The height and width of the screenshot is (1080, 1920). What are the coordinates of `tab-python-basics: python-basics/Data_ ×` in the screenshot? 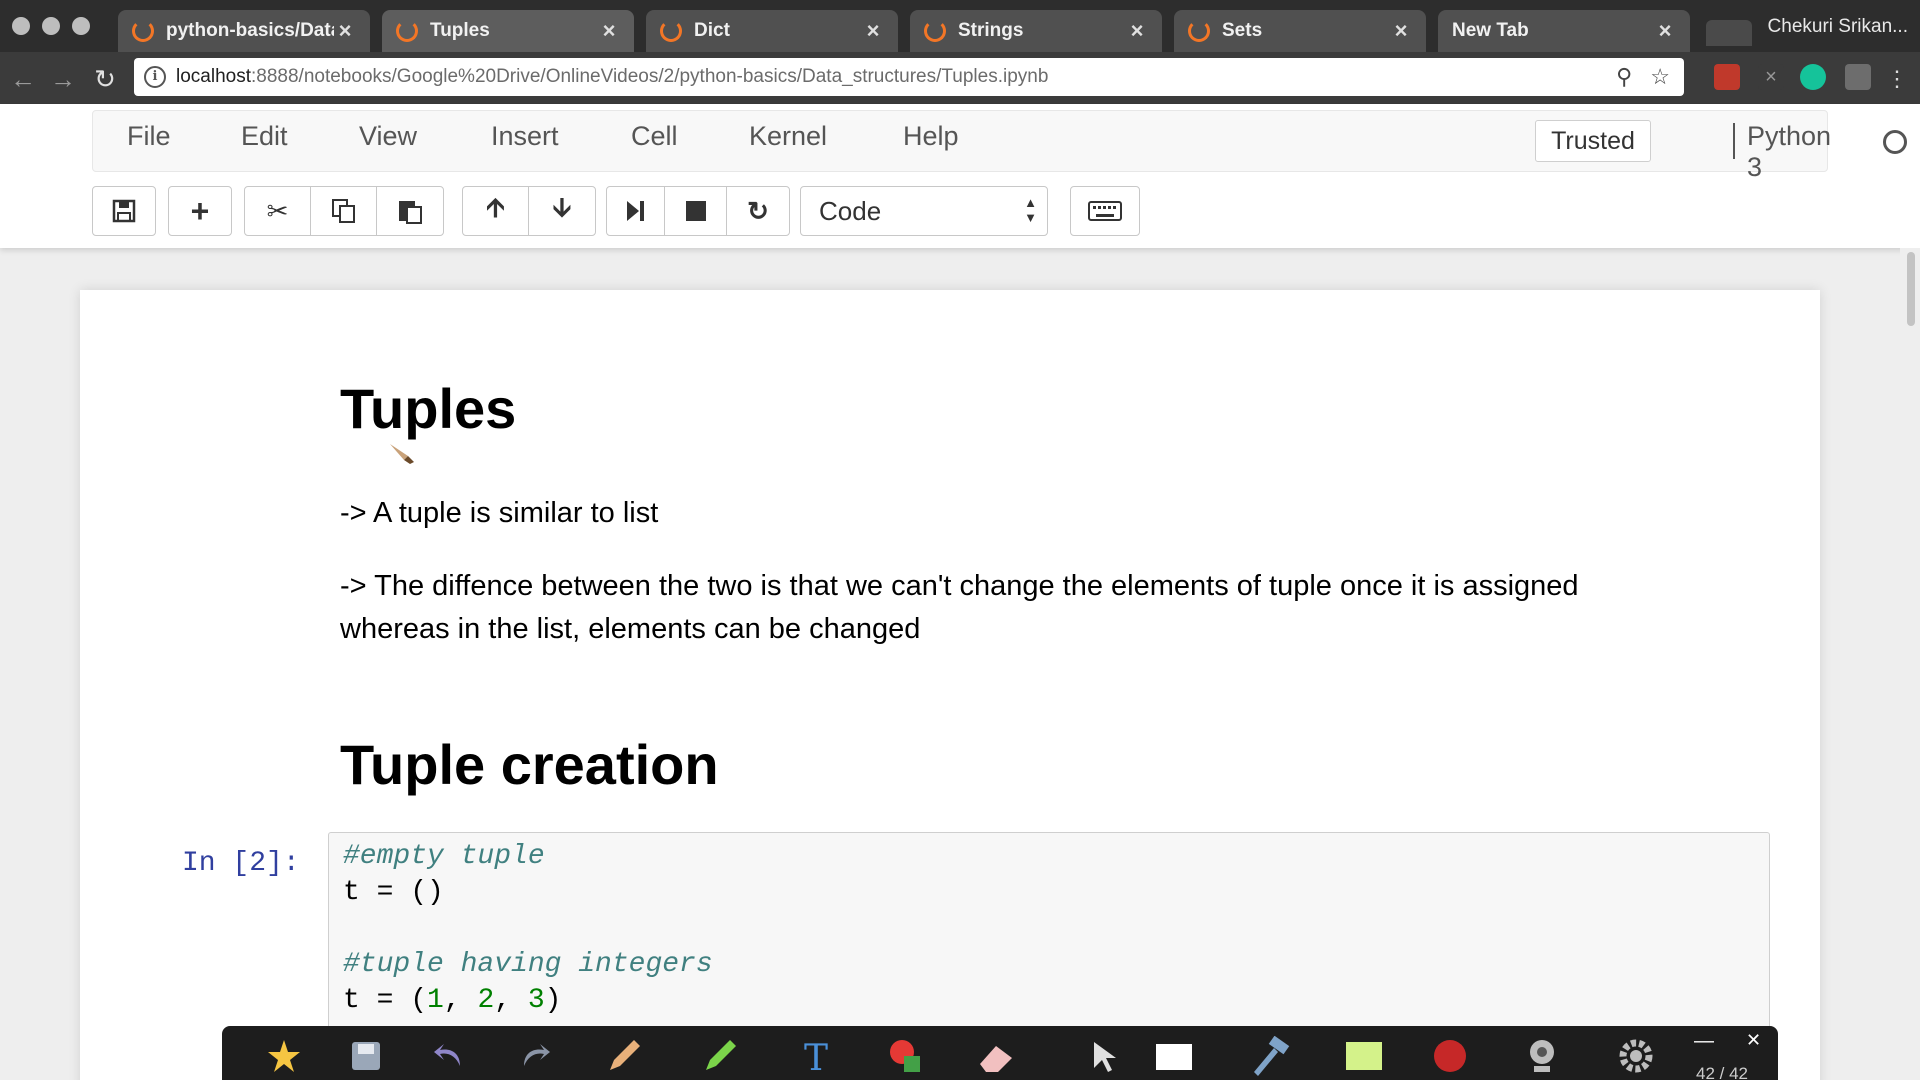 It's located at (244, 31).